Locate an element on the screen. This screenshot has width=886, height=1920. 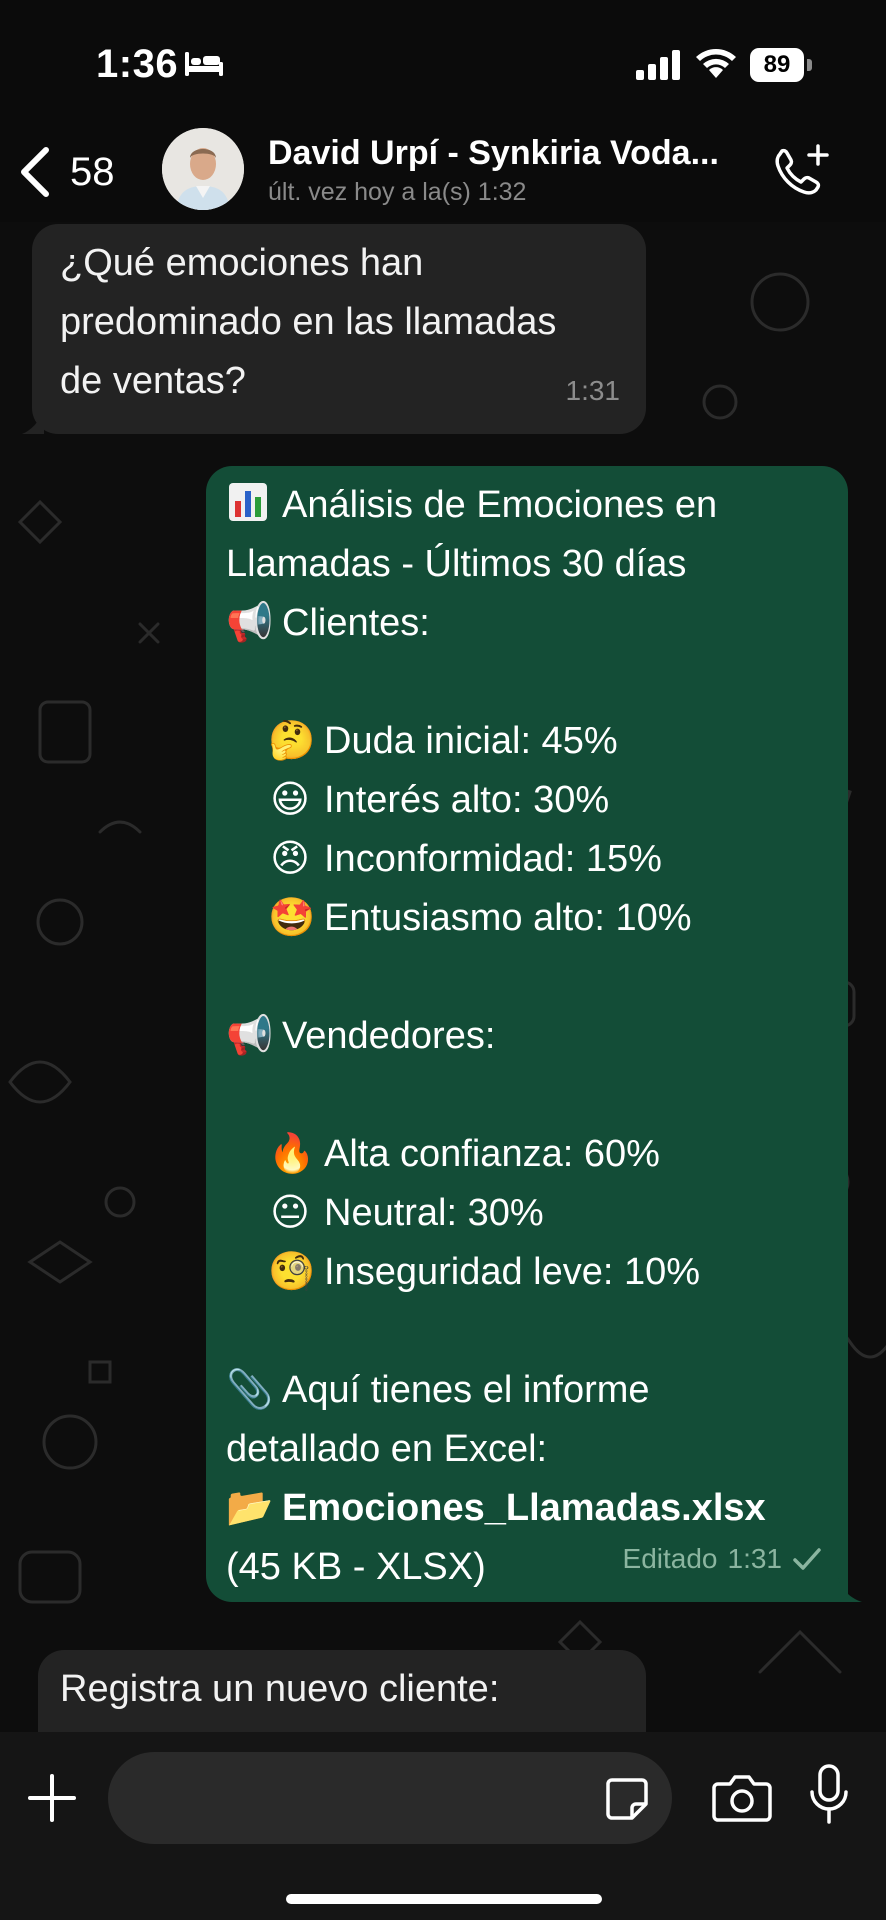
add-call-icon is located at coordinates (800, 172).